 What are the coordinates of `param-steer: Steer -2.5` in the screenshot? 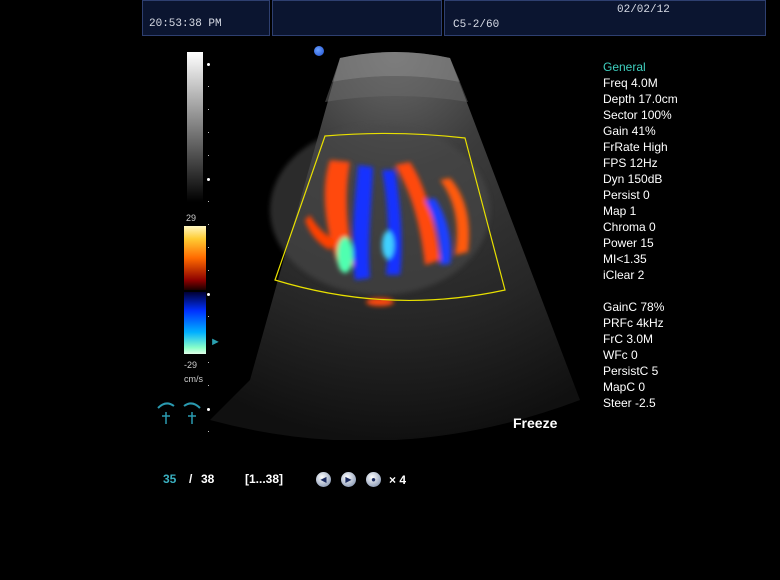 It's located at (629, 403).